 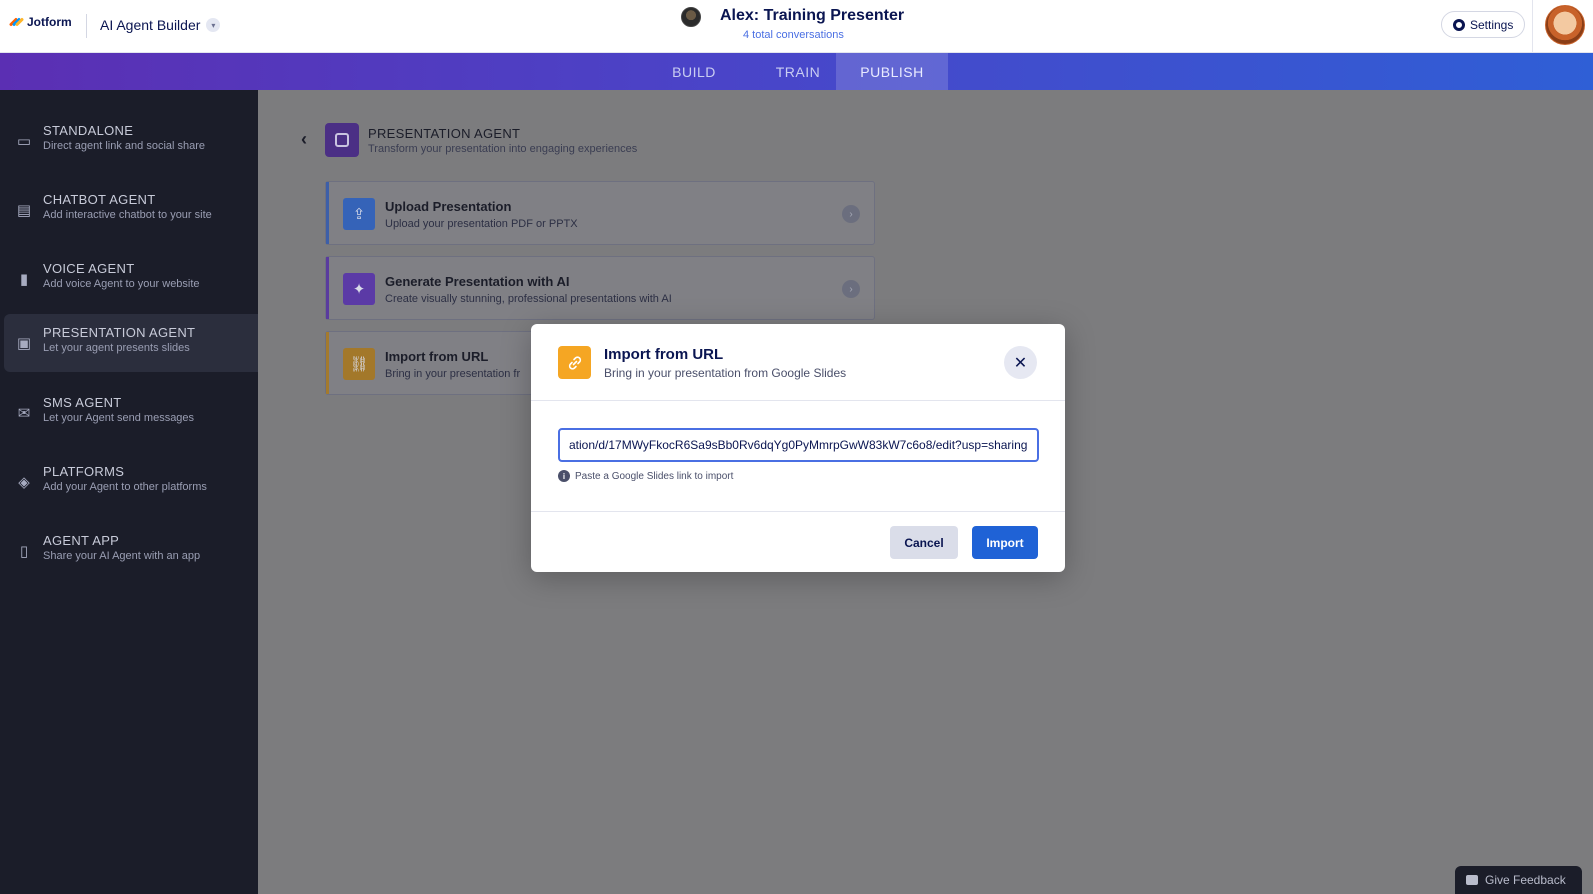 What do you see at coordinates (24, 413) in the screenshot?
I see `sms-icon: ✉` at bounding box center [24, 413].